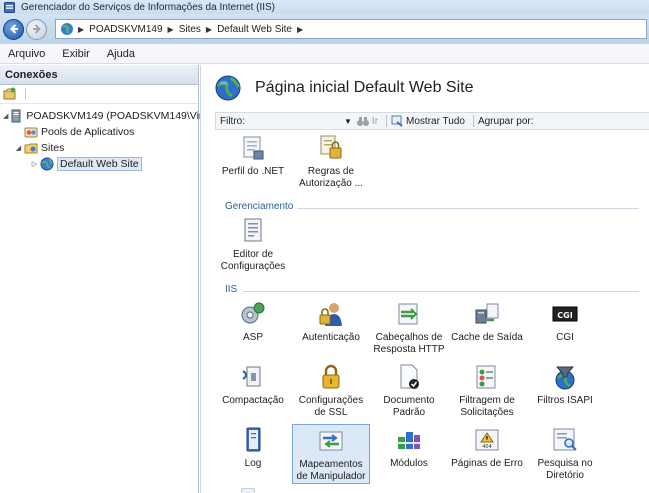 This screenshot has height=493, width=649. Describe the element at coordinates (409, 377) in the screenshot. I see `default-document-icon` at that location.